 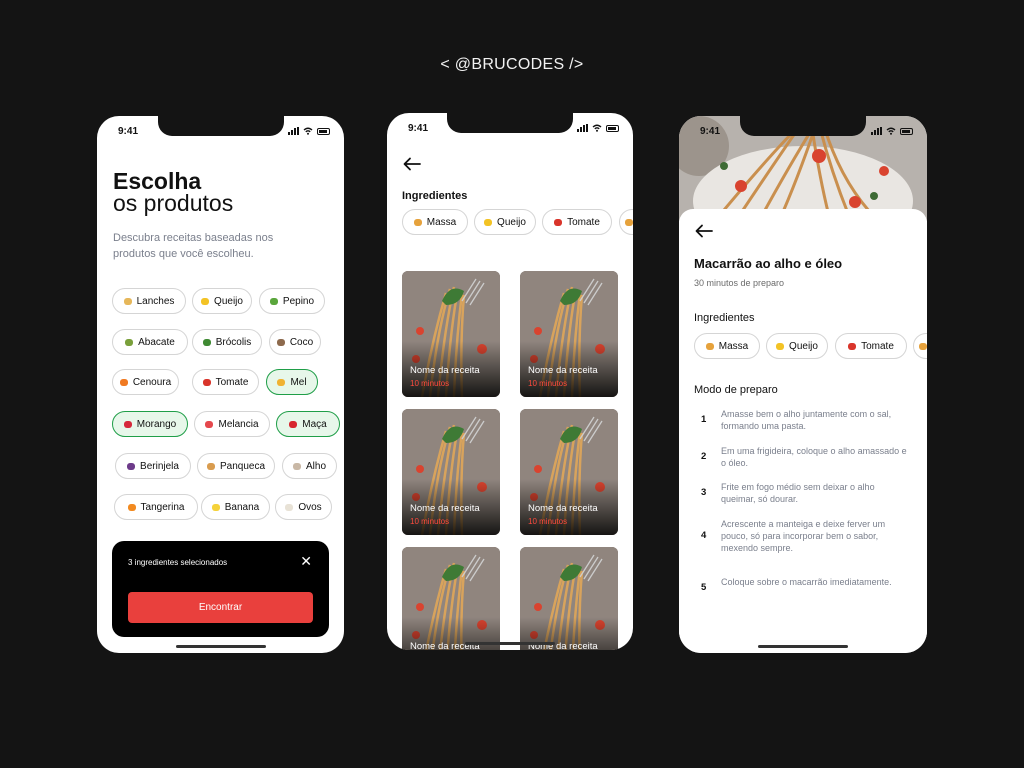 I want to click on chip-label: Tomate, so click(x=583, y=222).